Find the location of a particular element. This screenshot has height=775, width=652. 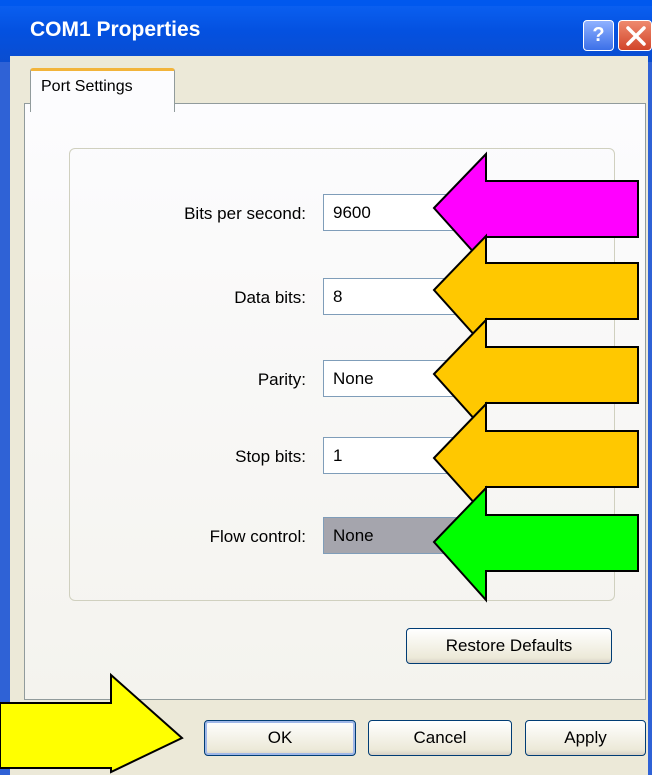

close-button is located at coordinates (635, 35).